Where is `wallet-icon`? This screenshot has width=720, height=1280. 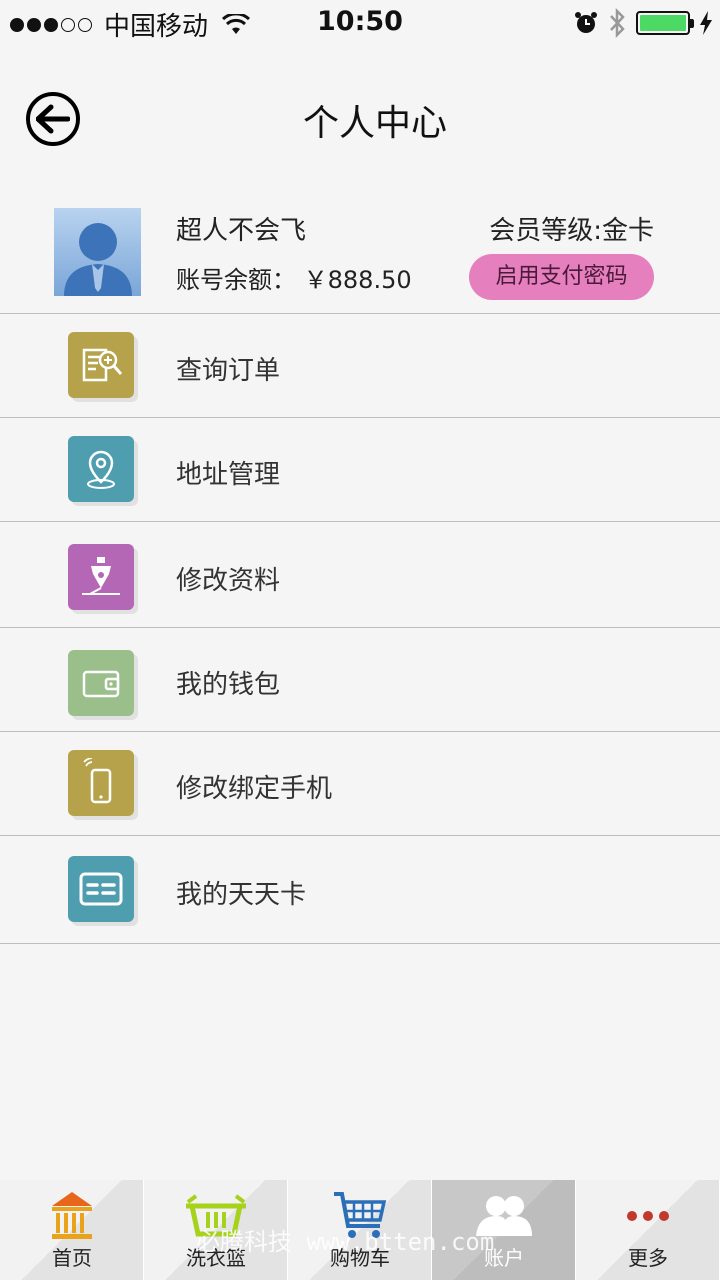 wallet-icon is located at coordinates (101, 683).